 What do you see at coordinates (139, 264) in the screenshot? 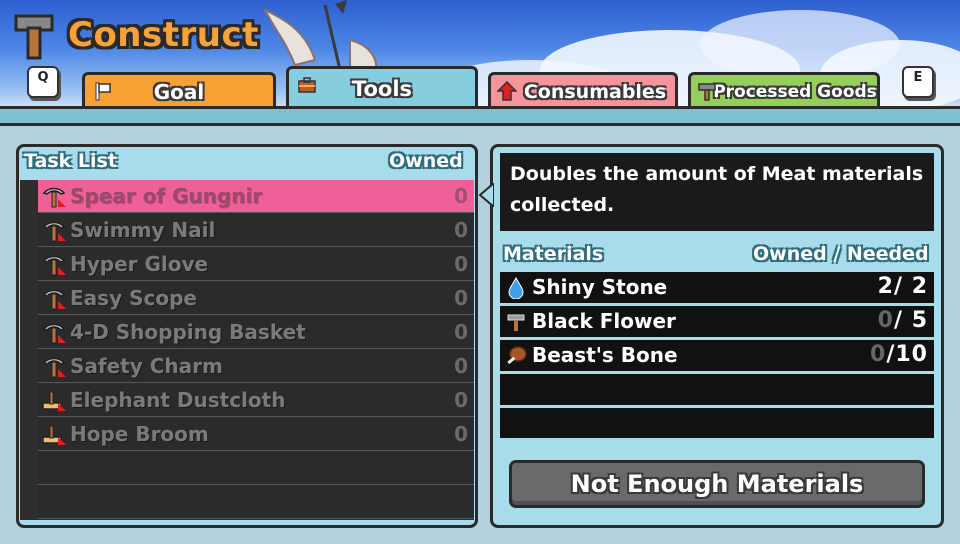
I see `task-name: Hyper Glove` at bounding box center [139, 264].